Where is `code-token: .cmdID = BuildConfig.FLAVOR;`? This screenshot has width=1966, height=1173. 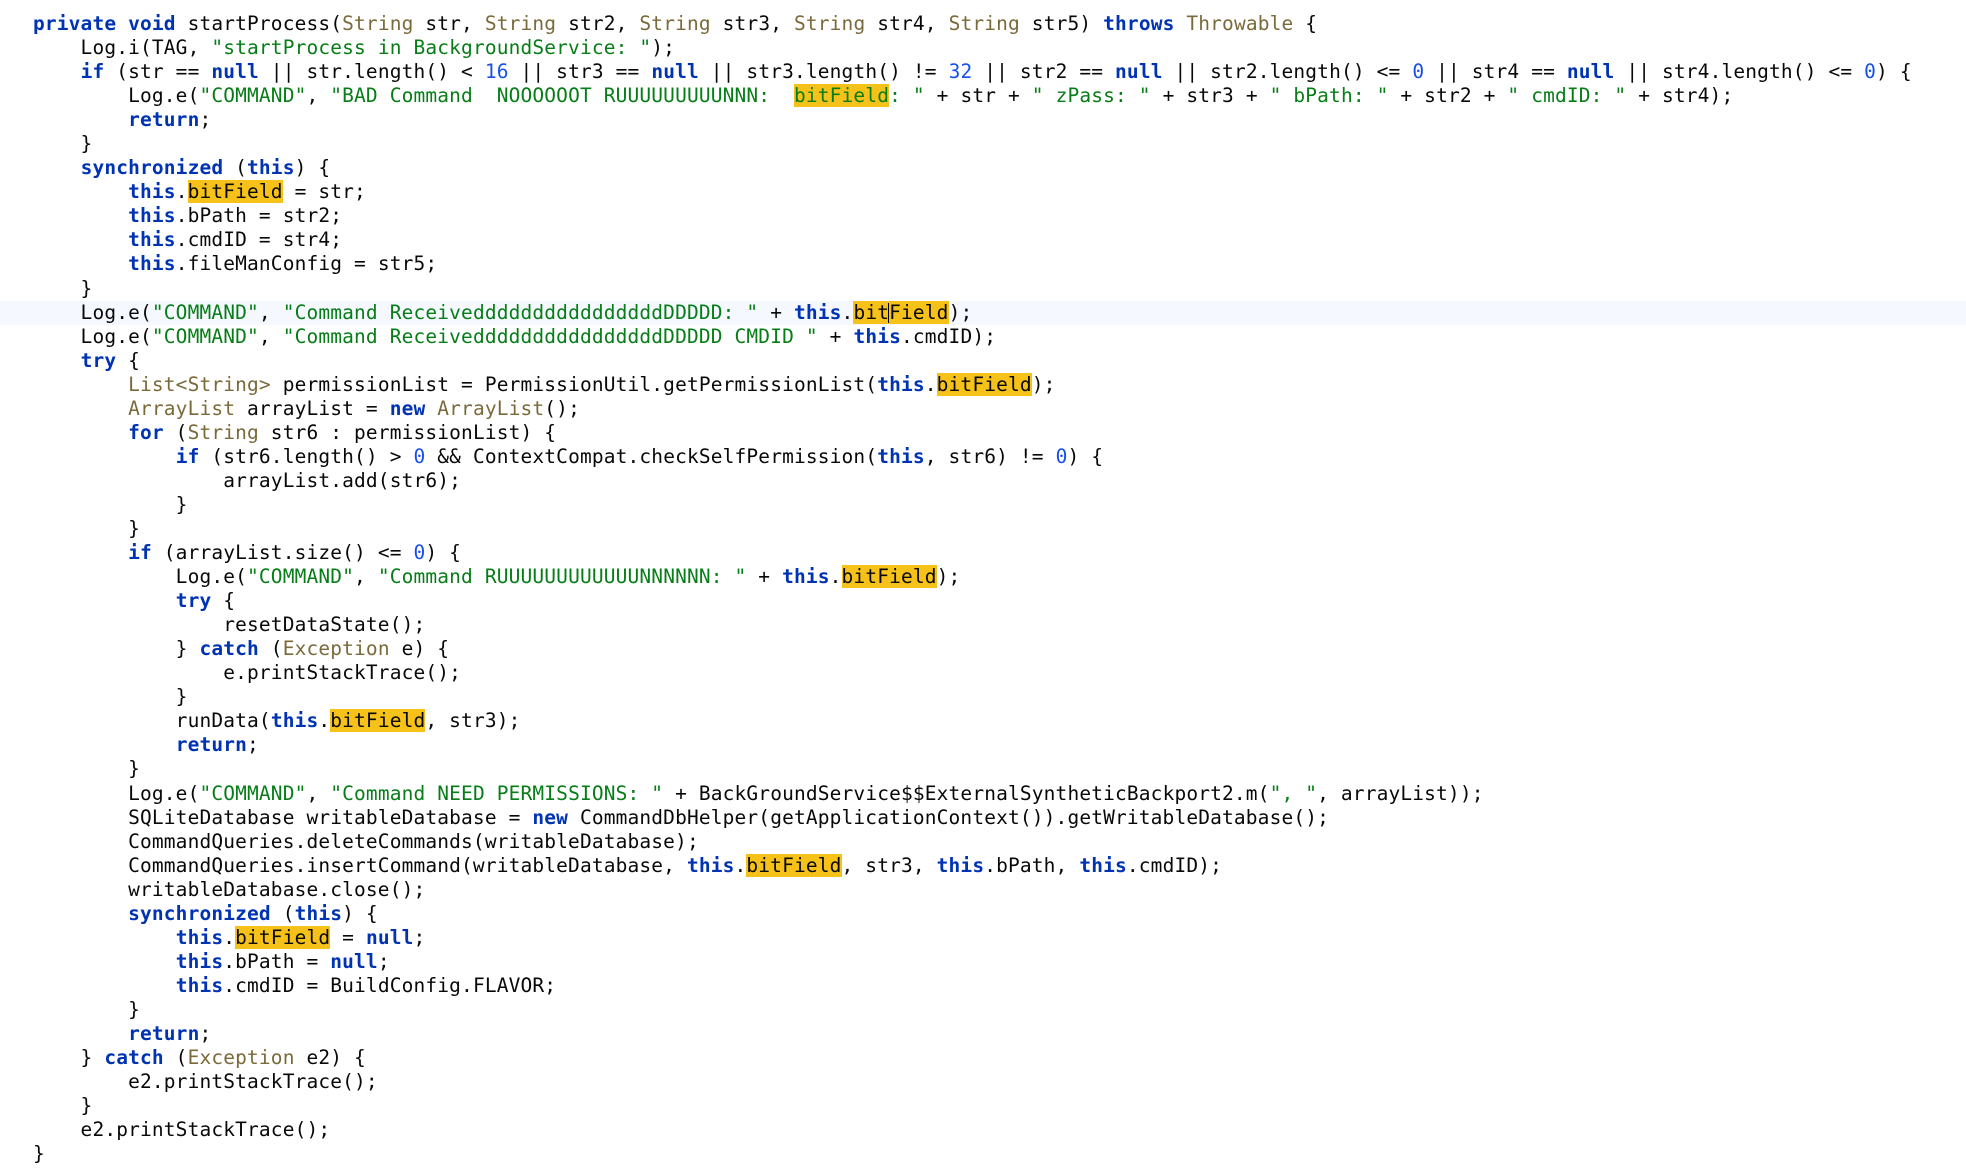 code-token: .cmdID = BuildConfig.FLAVOR; is located at coordinates (390, 985).